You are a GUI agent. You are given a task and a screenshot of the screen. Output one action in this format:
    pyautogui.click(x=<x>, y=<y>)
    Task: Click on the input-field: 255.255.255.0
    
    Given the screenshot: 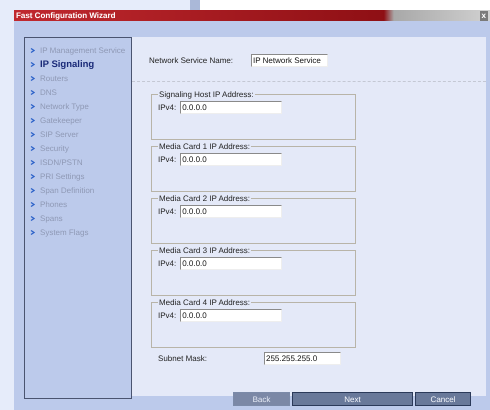 What is the action you would take?
    pyautogui.click(x=302, y=358)
    